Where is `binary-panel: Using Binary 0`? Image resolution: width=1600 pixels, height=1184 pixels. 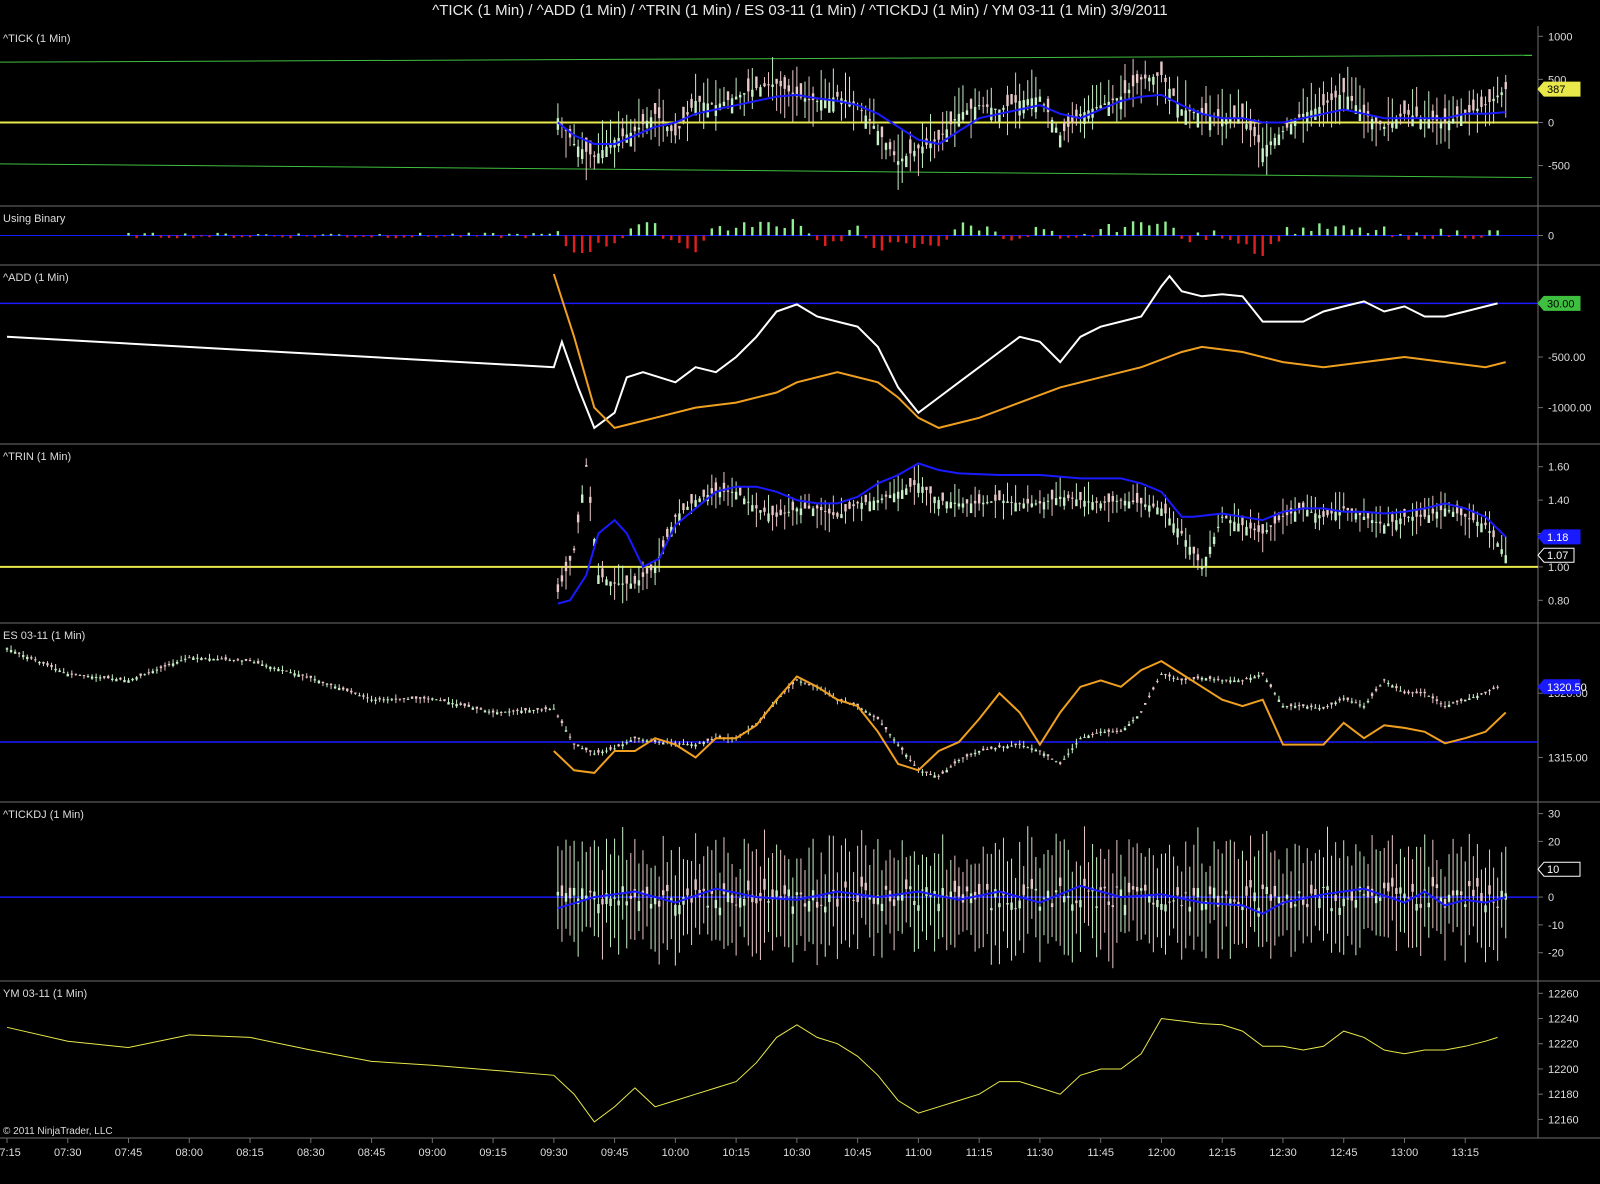
binary-panel: Using Binary 0 is located at coordinates (777, 234).